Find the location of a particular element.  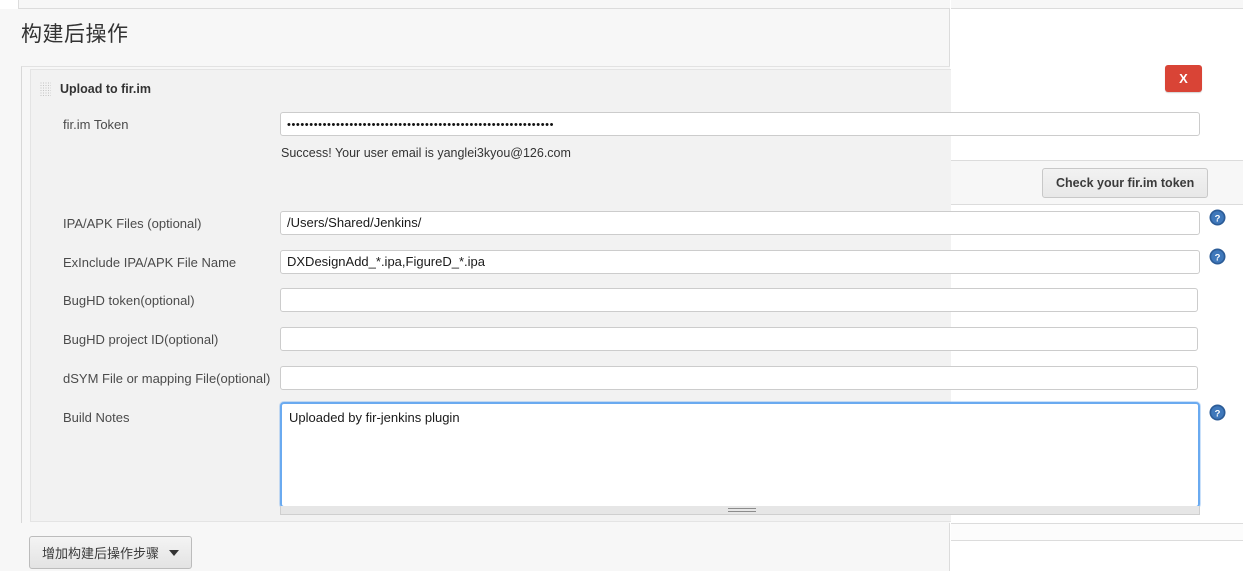

chevron-down-icon is located at coordinates (174, 552).